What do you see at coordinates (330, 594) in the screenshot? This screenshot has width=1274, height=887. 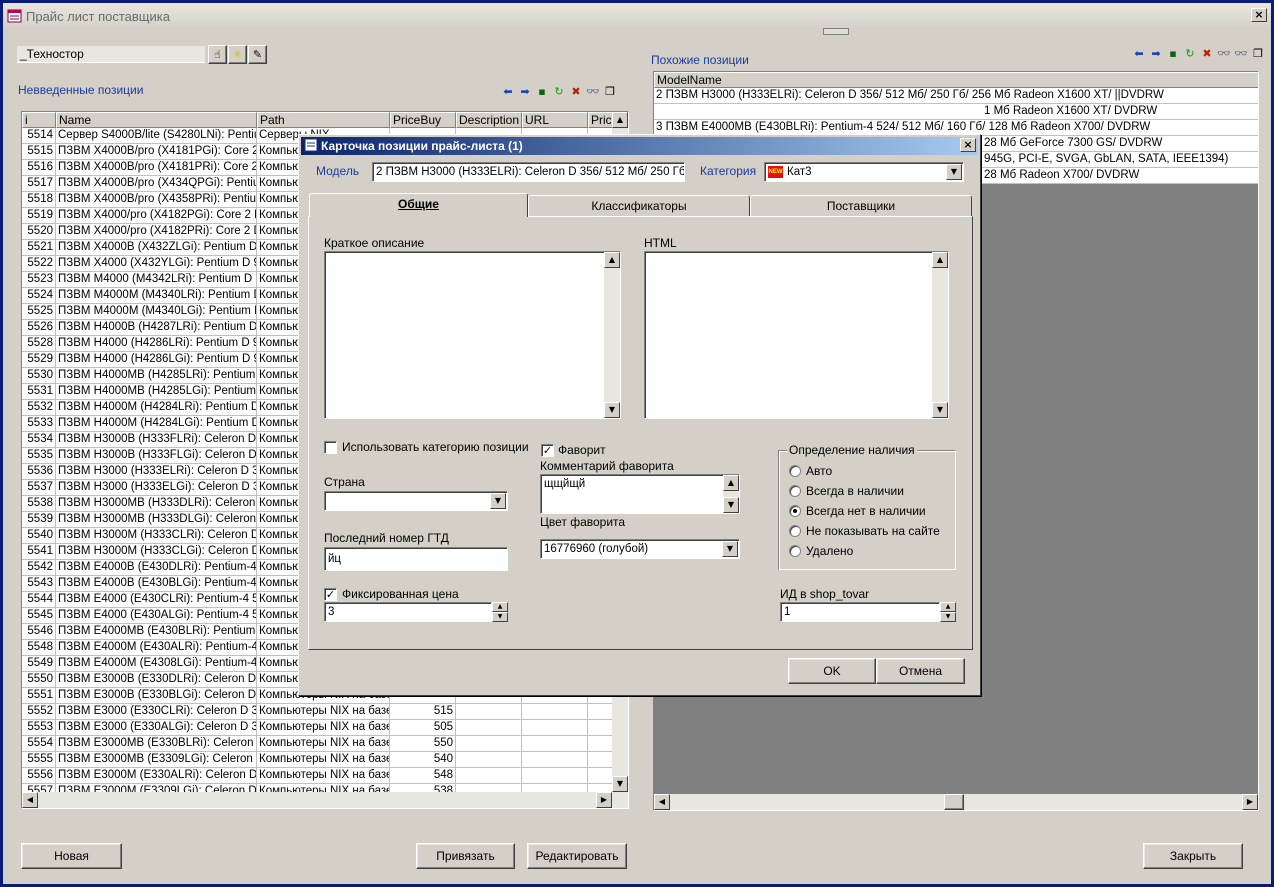 I see `fixed-price-checkbox: ✓` at bounding box center [330, 594].